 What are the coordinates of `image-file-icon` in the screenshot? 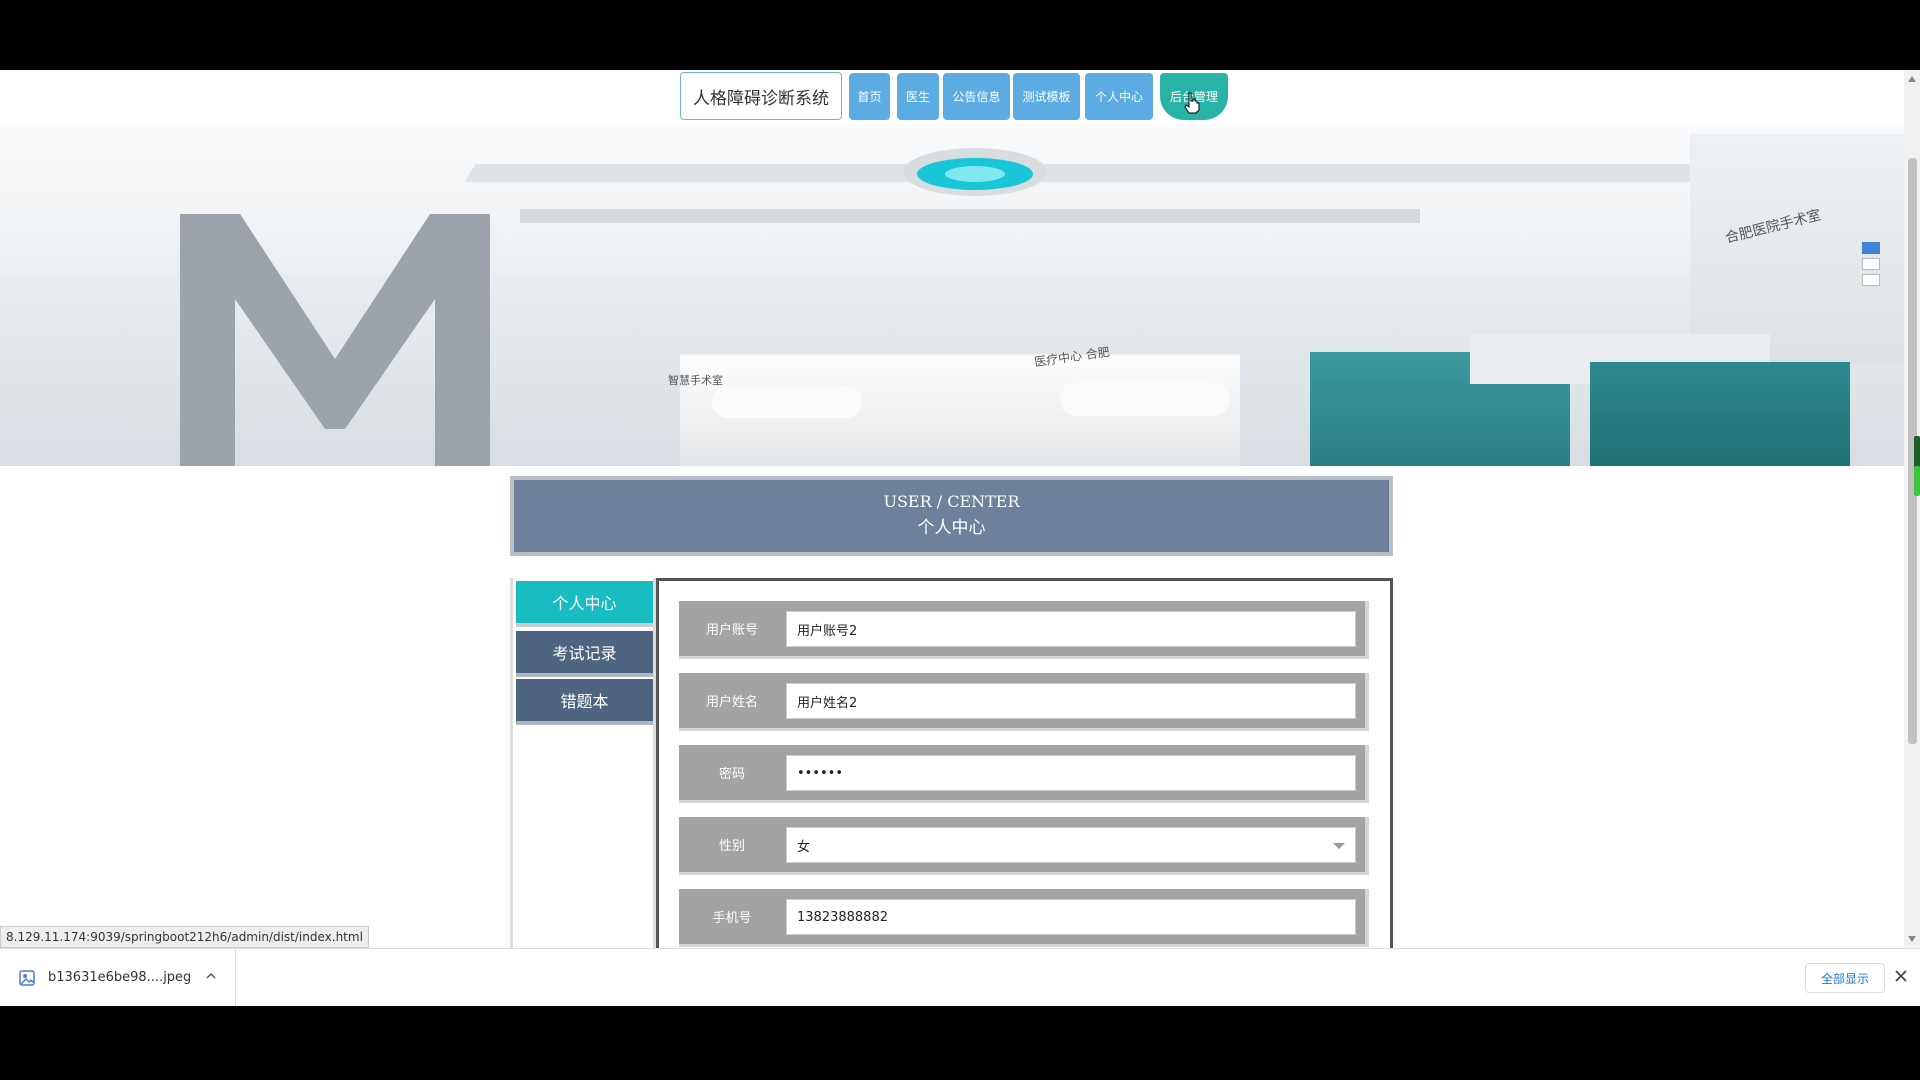 It's located at (27, 977).